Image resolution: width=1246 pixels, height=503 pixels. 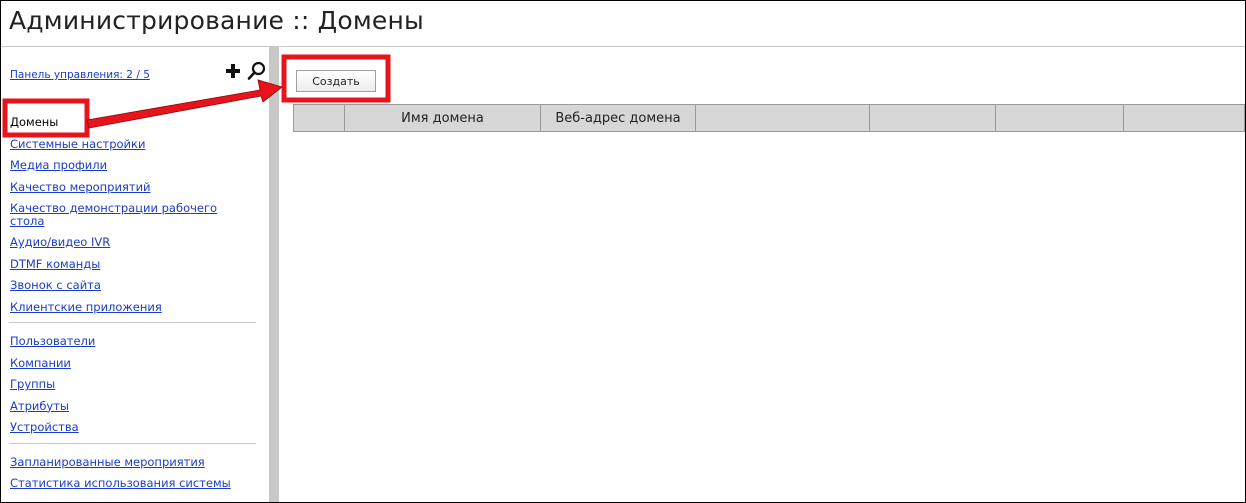 I want to click on sidebar-item-groups: Группы, so click(x=135, y=384).